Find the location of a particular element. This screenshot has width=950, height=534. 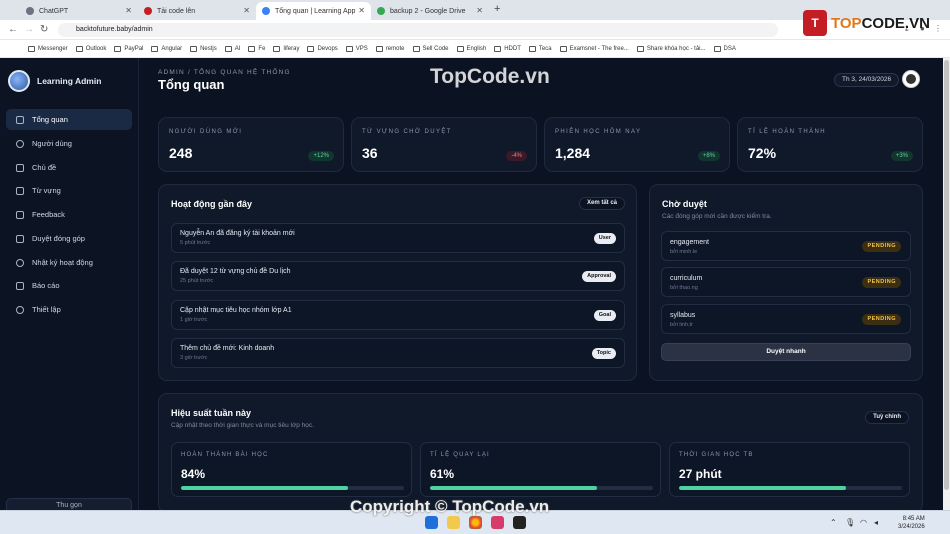

topcode-watermark-logo: T TOPCODE.VN is located at coordinates (866, 23).